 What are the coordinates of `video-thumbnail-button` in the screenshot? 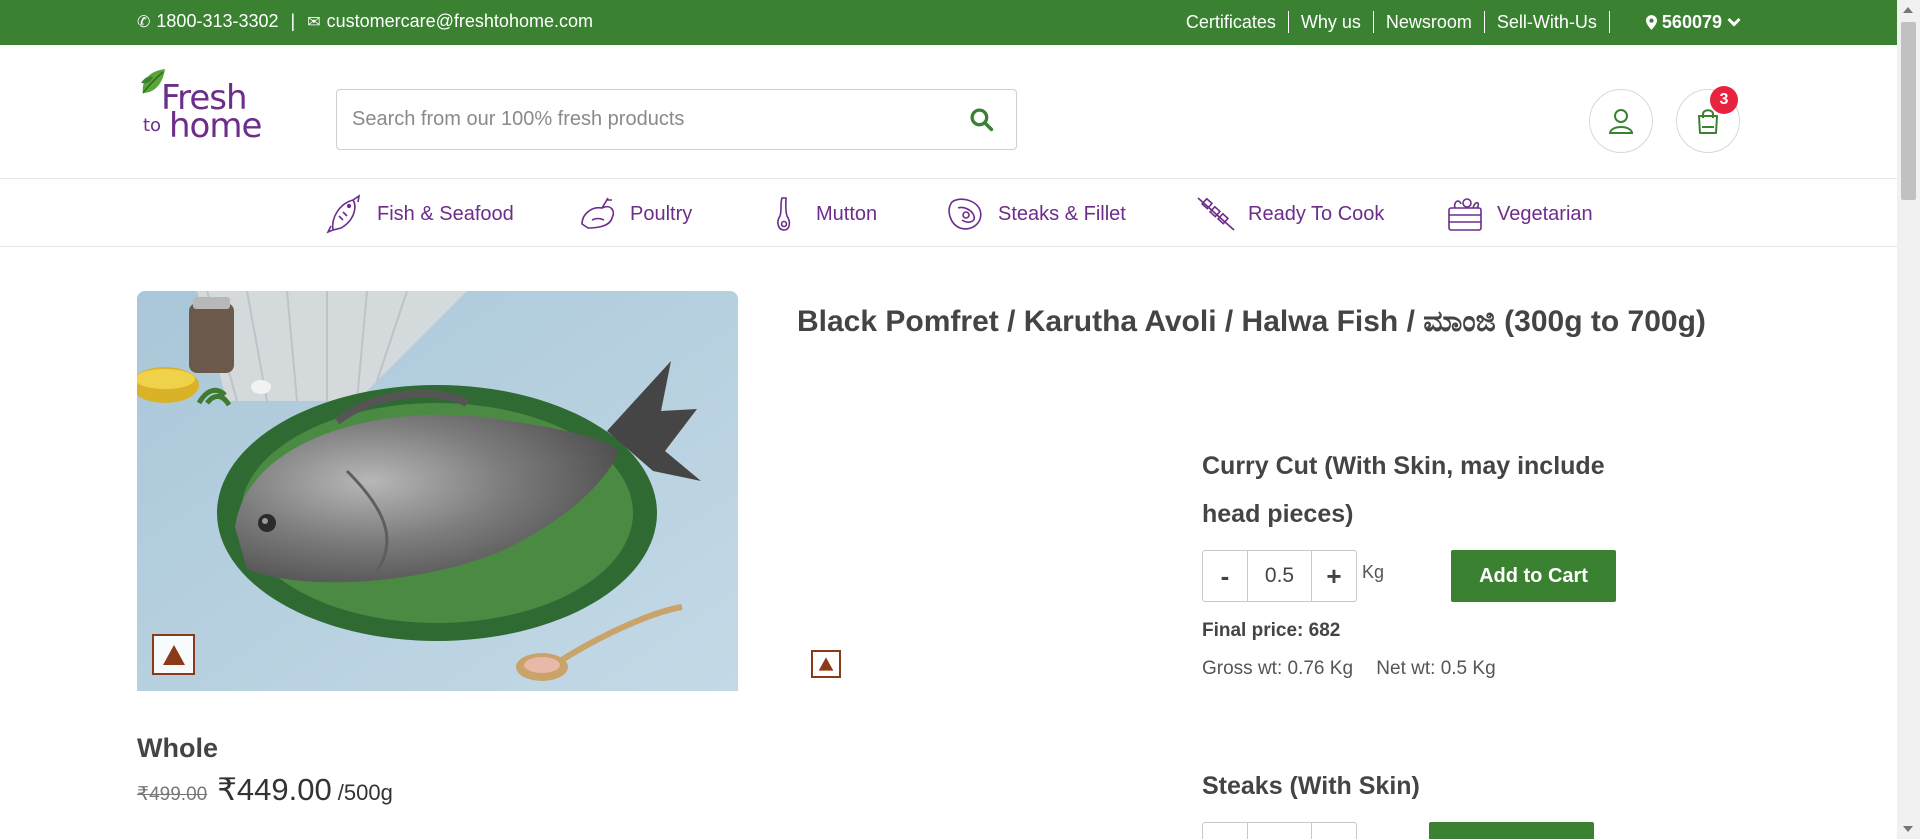 It's located at (826, 664).